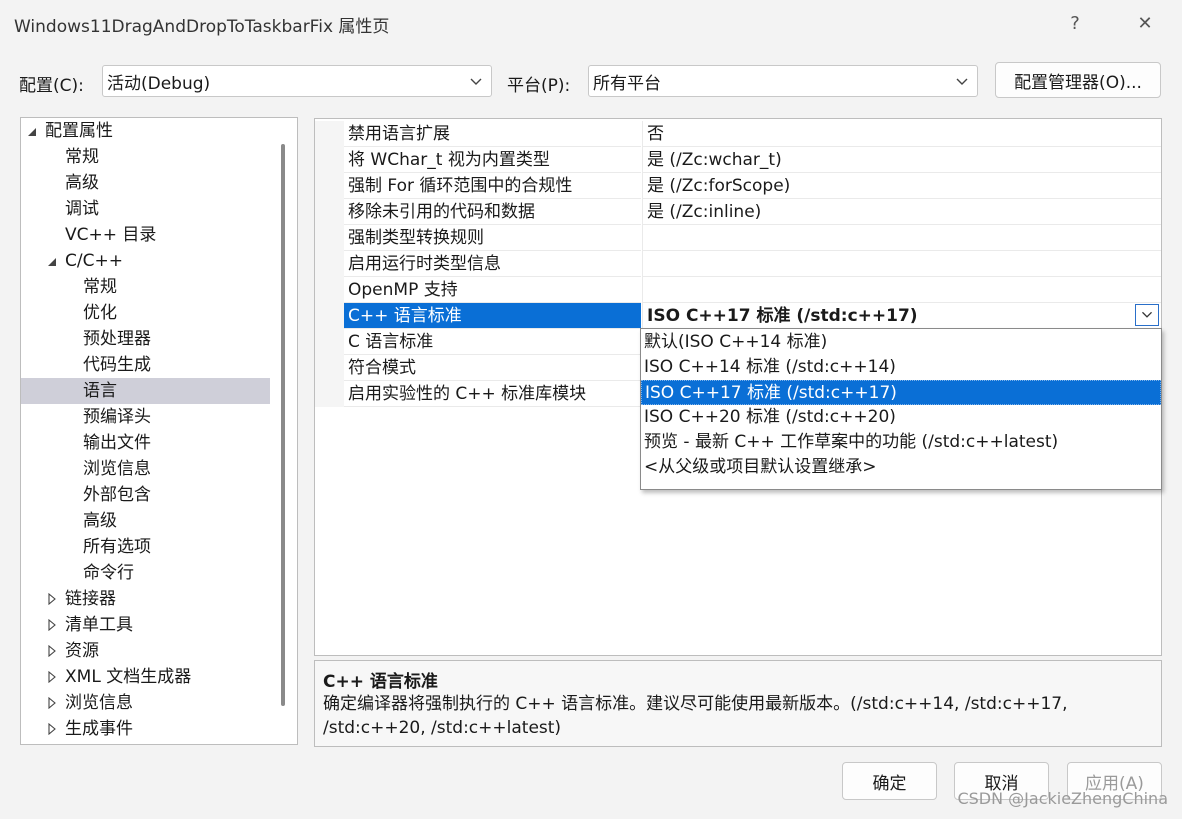 The width and height of the screenshot is (1182, 819). I want to click on property-value-text: ISO C++17 标准 (/std:c++17), so click(782, 316).